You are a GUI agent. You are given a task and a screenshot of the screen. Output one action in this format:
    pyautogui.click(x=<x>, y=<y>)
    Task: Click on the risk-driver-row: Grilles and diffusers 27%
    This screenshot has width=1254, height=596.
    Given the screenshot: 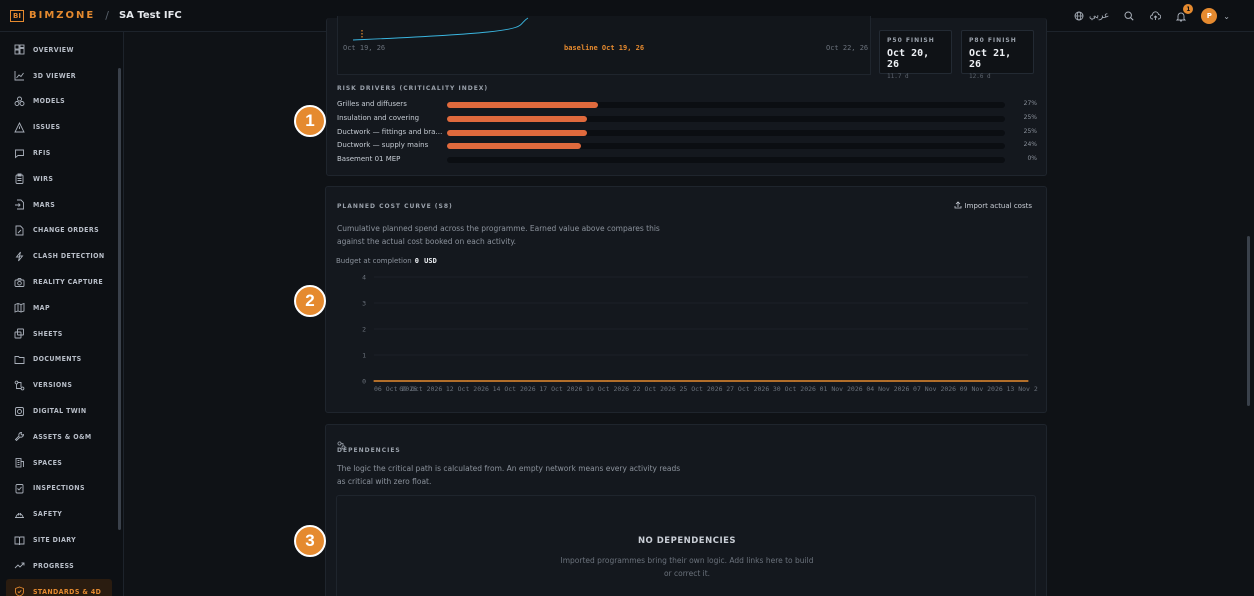 What is the action you would take?
    pyautogui.click(x=687, y=105)
    